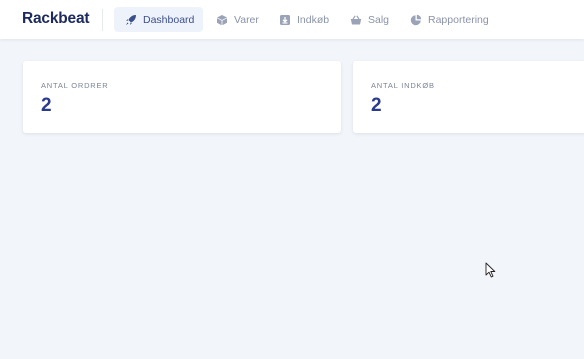 Image resolution: width=584 pixels, height=359 pixels. What do you see at coordinates (458, 19) in the screenshot?
I see `nav-item-label: Rapportering` at bounding box center [458, 19].